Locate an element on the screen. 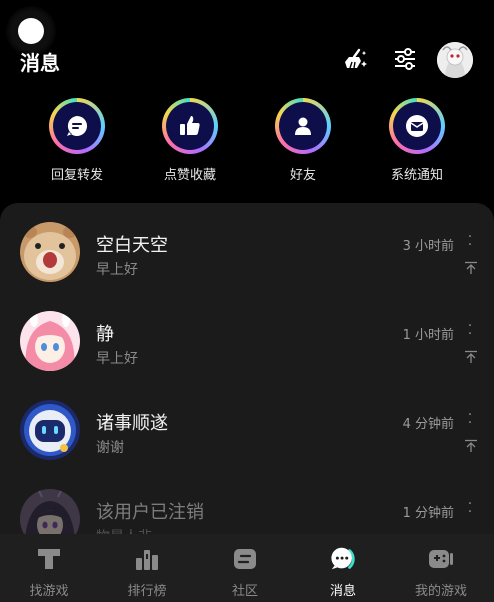 The height and width of the screenshot is (602, 494). hamster-avatar is located at coordinates (50, 252).